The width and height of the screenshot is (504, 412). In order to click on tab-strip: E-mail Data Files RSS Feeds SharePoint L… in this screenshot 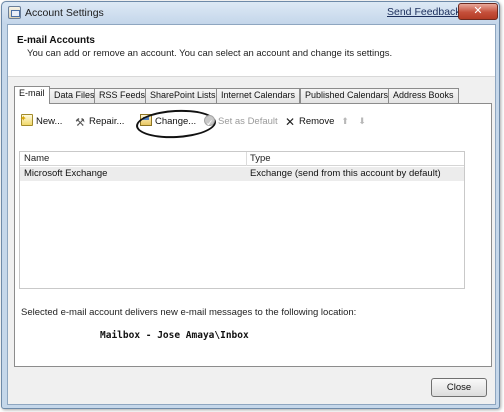, I will do `click(253, 95)`.